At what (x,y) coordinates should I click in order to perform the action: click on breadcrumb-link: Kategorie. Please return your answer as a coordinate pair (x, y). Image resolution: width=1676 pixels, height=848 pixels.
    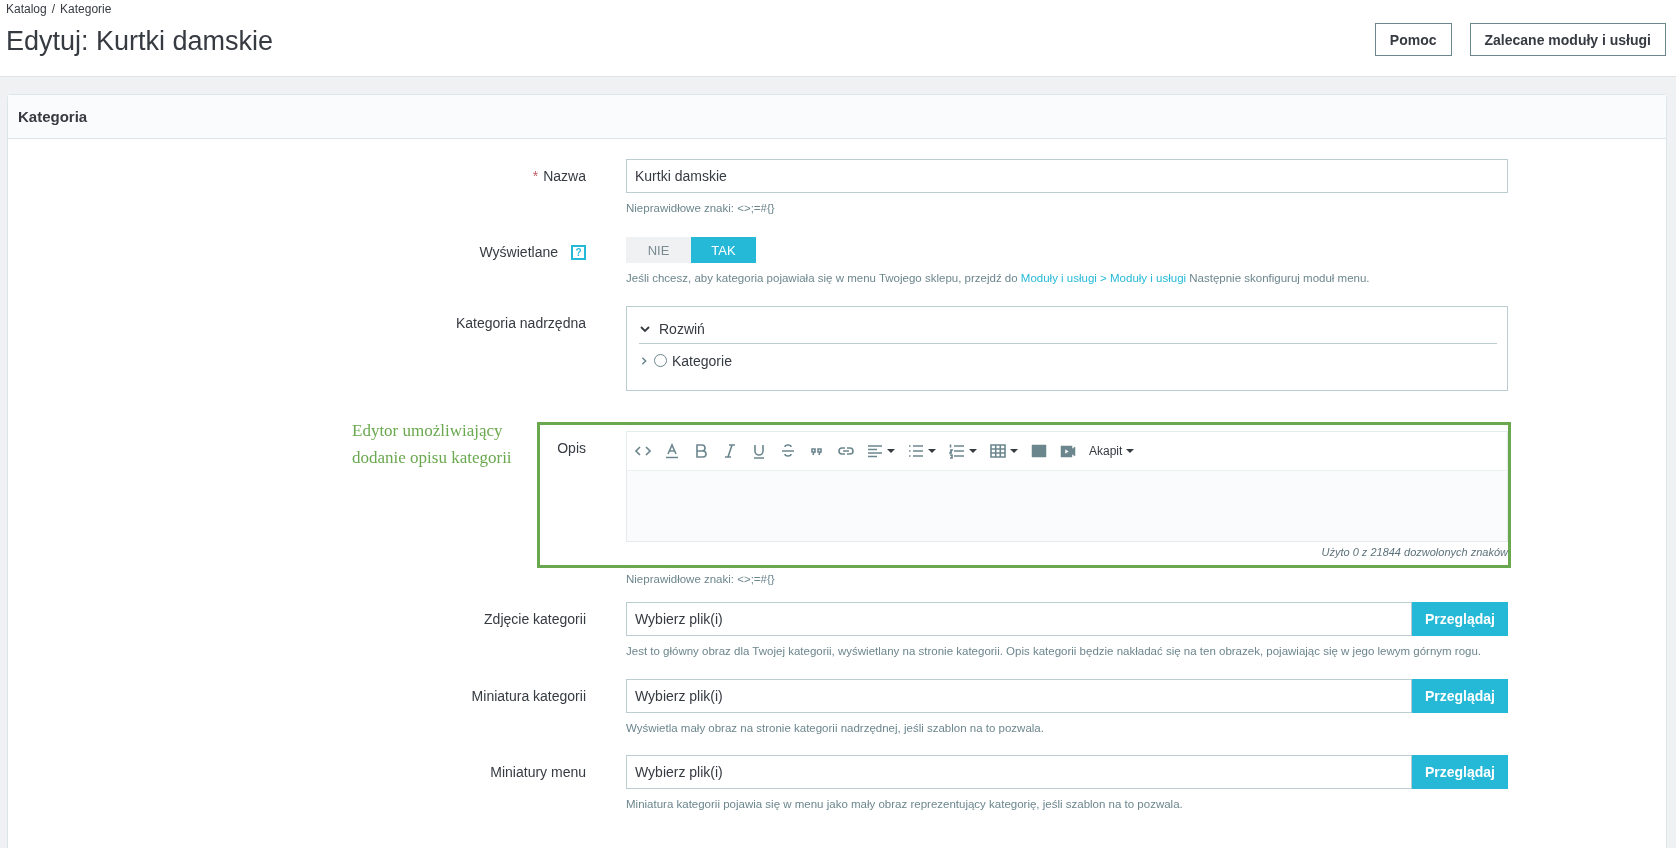
    Looking at the image, I should click on (86, 9).